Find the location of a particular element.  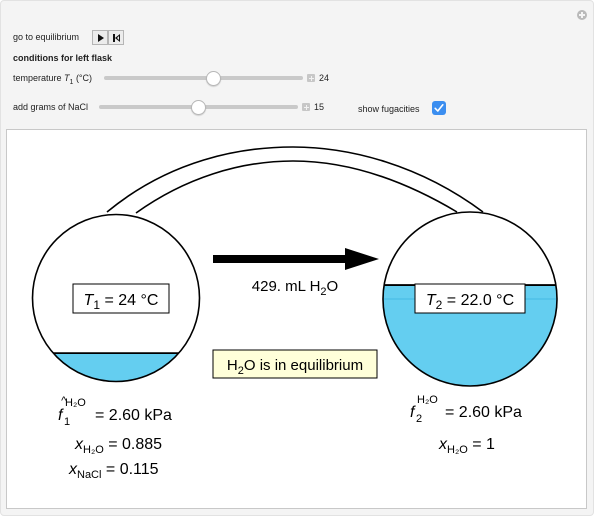

fugacity-sub: 1 is located at coordinates (67, 422).